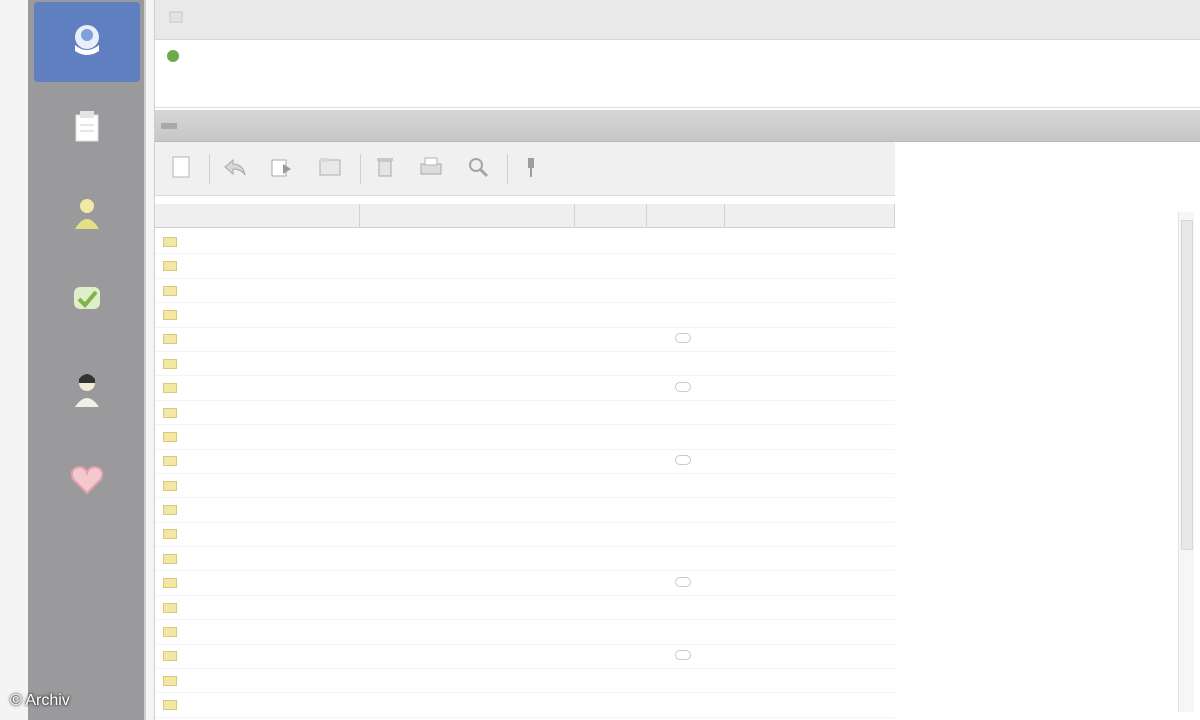 This screenshot has height=720, width=1200. I want to click on forward-icon, so click(282, 168).